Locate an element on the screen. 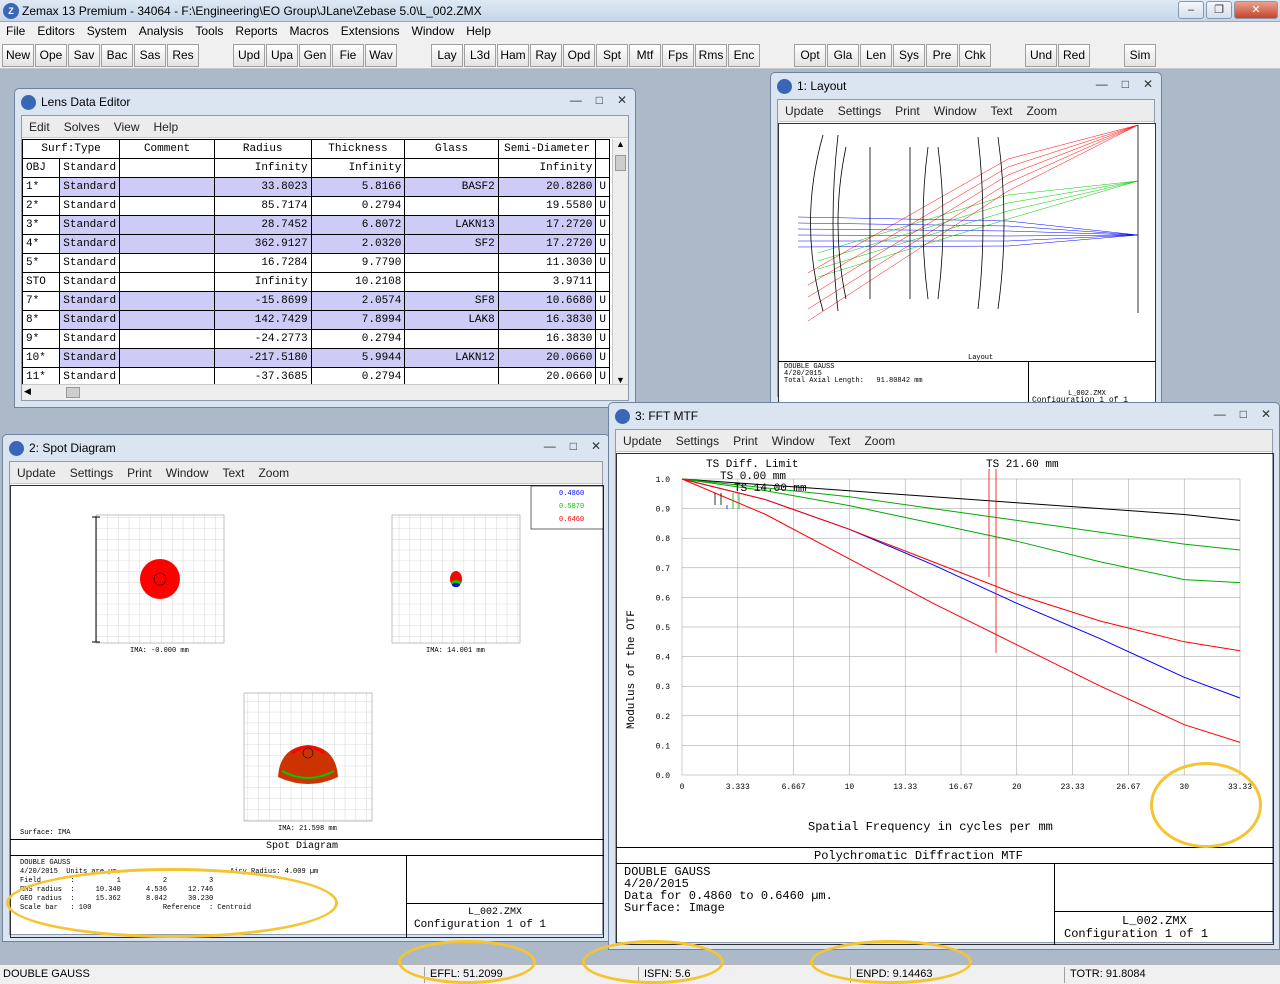  spot-menu-window: Window is located at coordinates (187, 472).